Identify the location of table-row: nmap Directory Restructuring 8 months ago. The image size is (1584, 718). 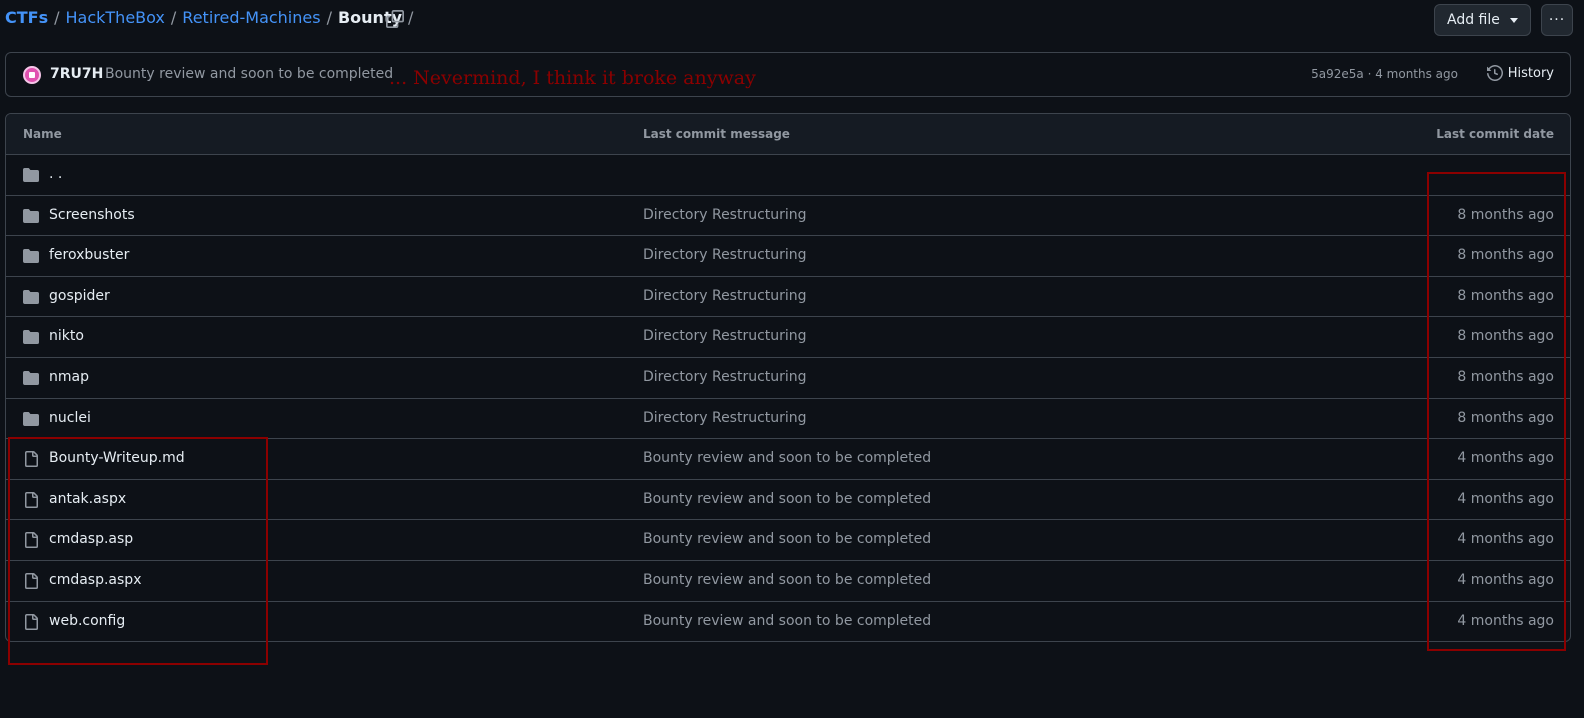
(788, 378).